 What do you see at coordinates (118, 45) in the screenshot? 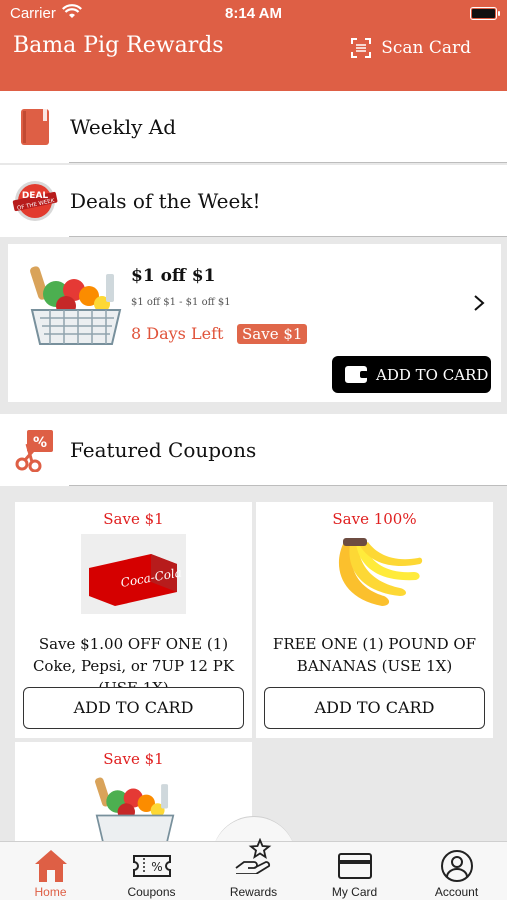
I see `app-title: Bama Pig Rewards` at bounding box center [118, 45].